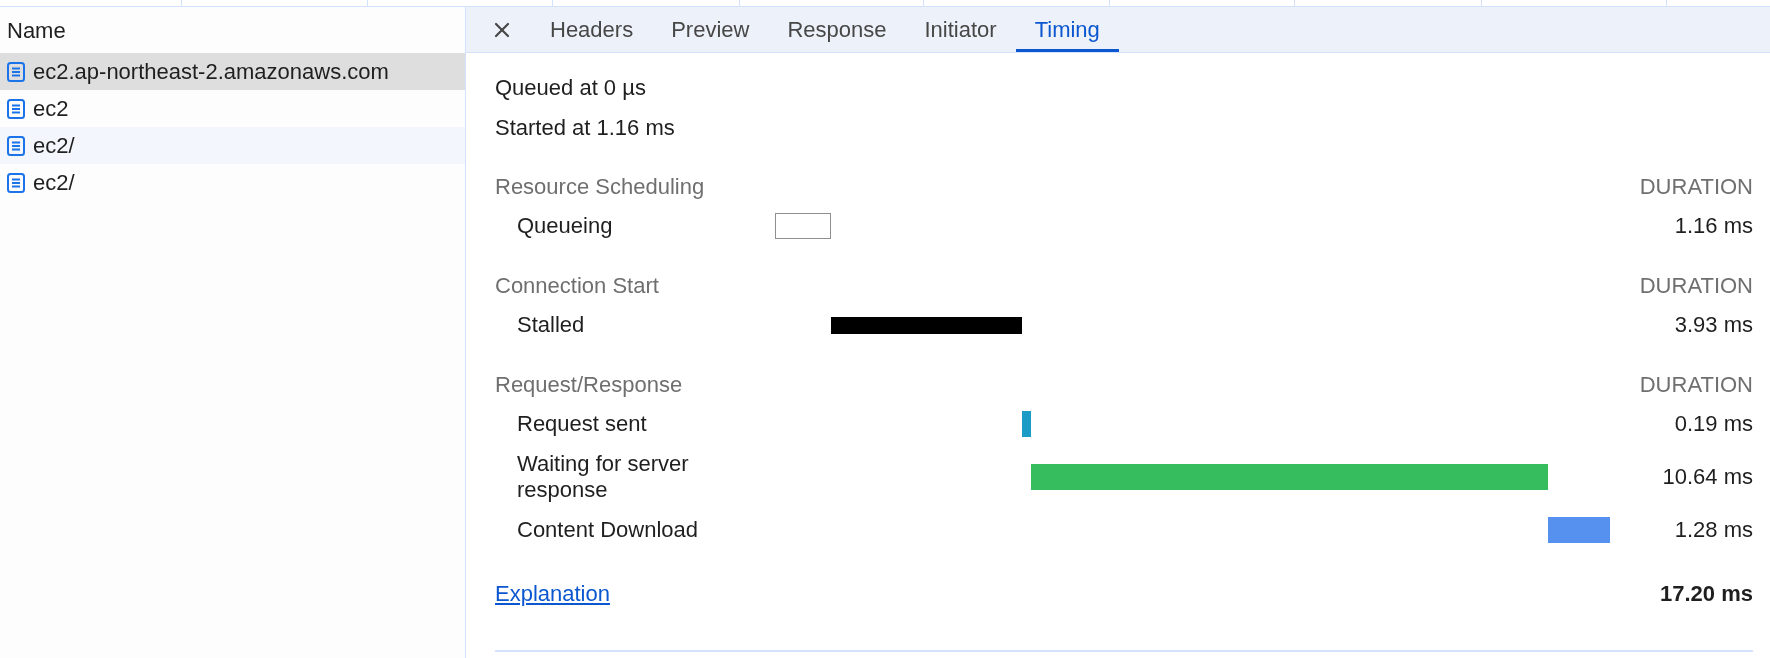 Image resolution: width=1770 pixels, height=658 pixels. What do you see at coordinates (232, 71) in the screenshot?
I see `request-row: ec2.ap-northeast-2.amazonaws.com` at bounding box center [232, 71].